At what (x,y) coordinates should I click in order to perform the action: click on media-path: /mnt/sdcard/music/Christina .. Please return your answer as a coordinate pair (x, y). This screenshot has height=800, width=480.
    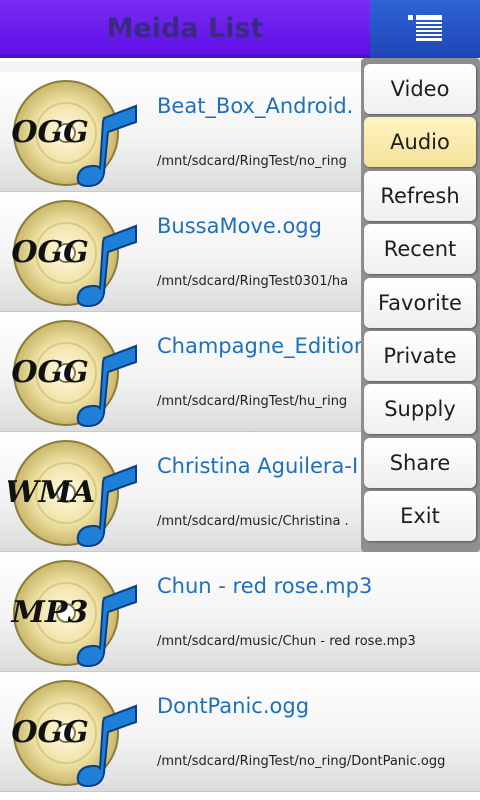
    Looking at the image, I should click on (253, 521).